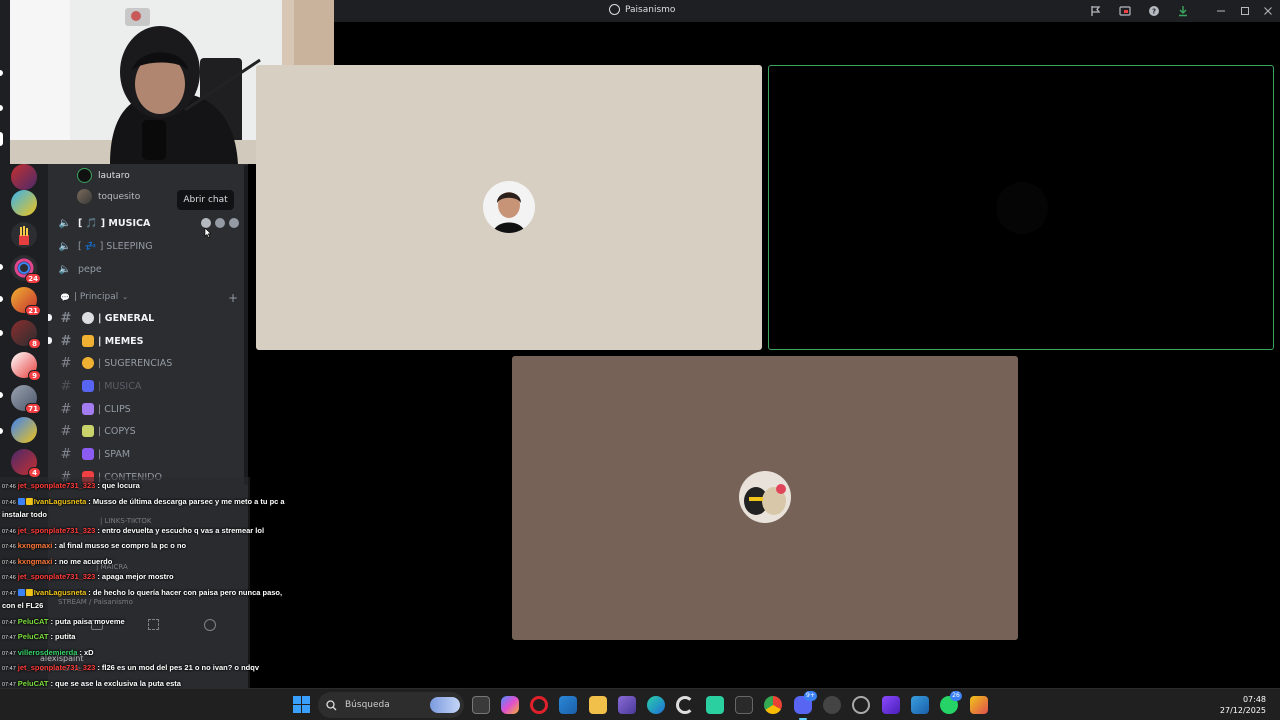  What do you see at coordinates (65, 246) in the screenshot?
I see `speaker-icon: 🔈` at bounding box center [65, 246].